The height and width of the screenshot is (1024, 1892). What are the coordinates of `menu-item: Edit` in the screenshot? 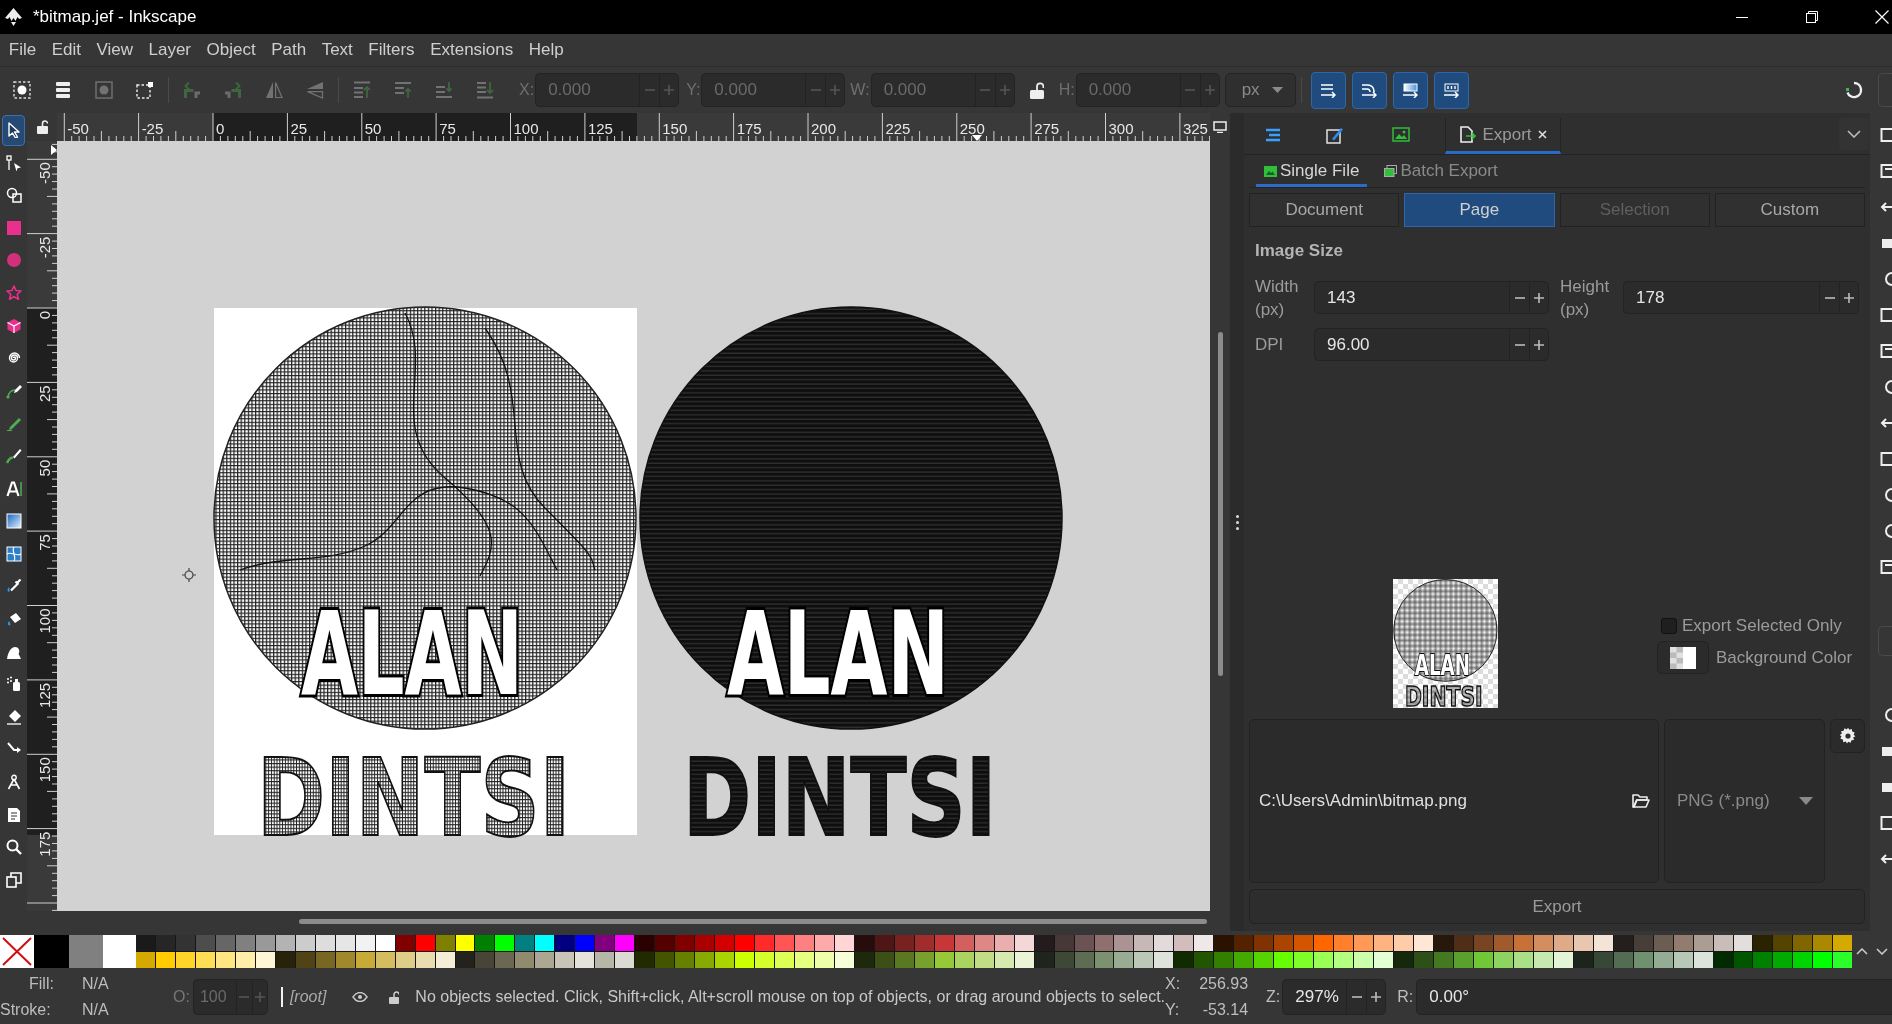 It's located at (66, 50).